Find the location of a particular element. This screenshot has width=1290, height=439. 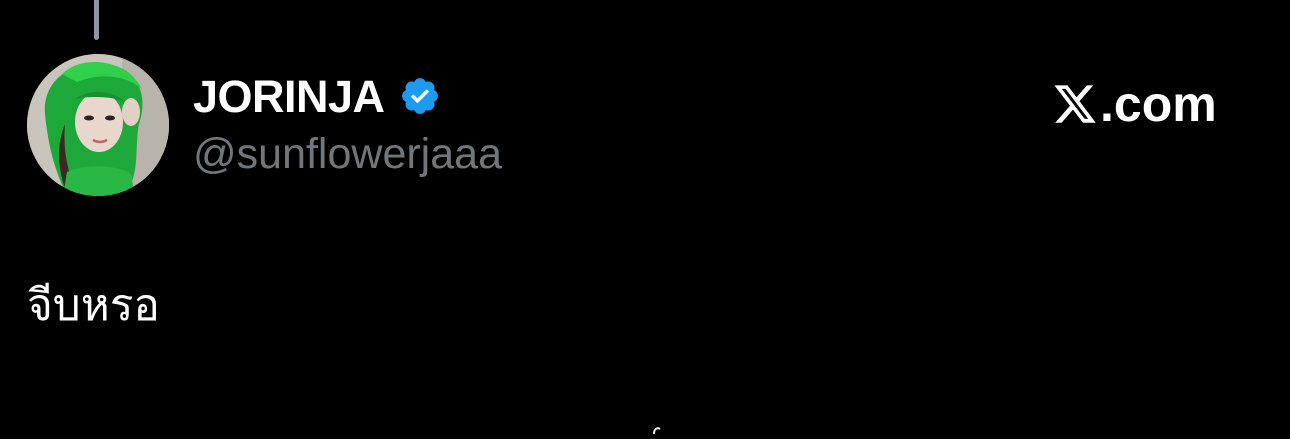

author-handle: @sunflowerjaaa is located at coordinates (347, 154).